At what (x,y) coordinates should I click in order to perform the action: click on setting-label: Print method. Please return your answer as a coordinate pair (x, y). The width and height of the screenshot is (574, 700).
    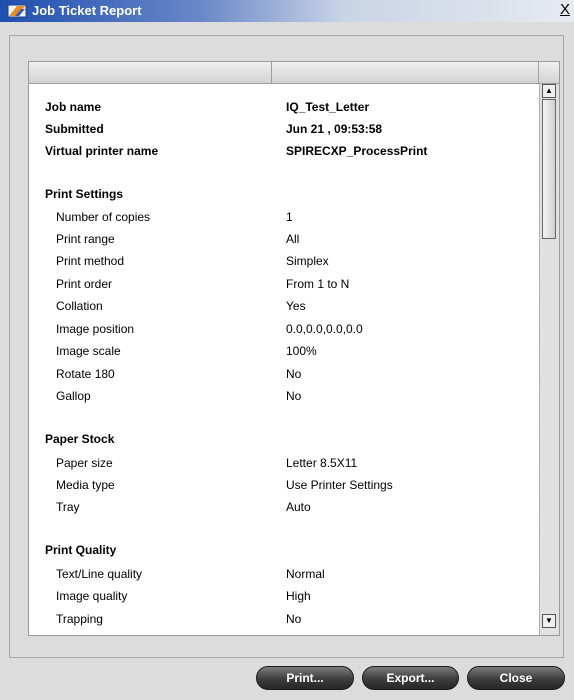
    Looking at the image, I should click on (90, 261).